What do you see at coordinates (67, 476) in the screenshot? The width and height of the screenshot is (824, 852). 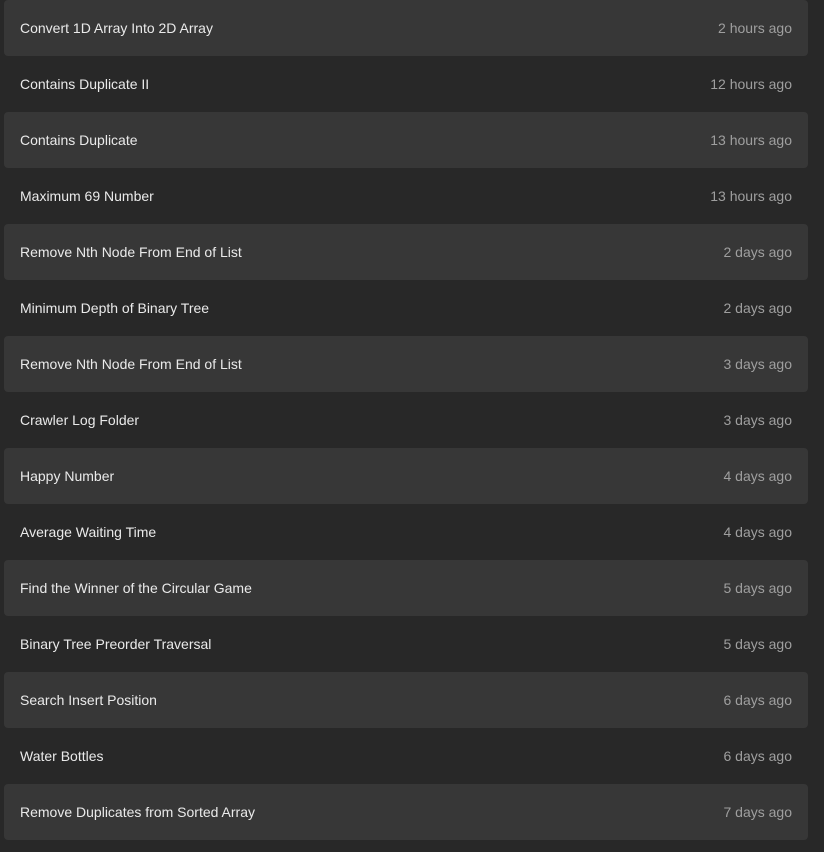 I see `problem-title: Happy Number` at bounding box center [67, 476].